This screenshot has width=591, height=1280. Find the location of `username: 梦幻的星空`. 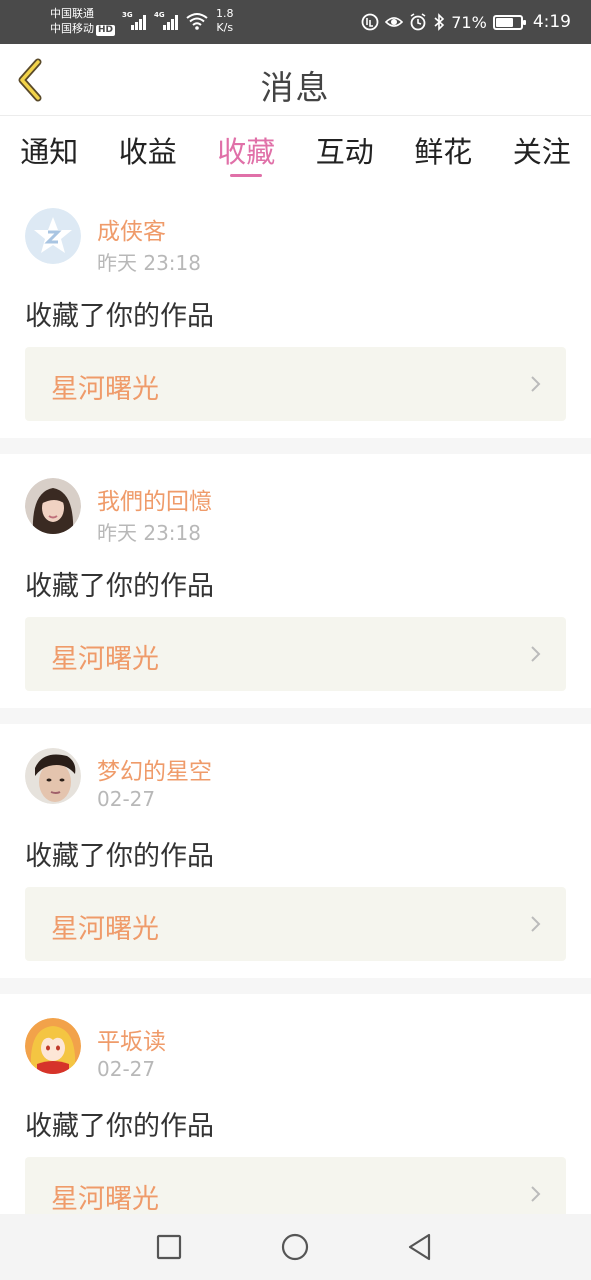

username: 梦幻的星空 is located at coordinates (154, 769).